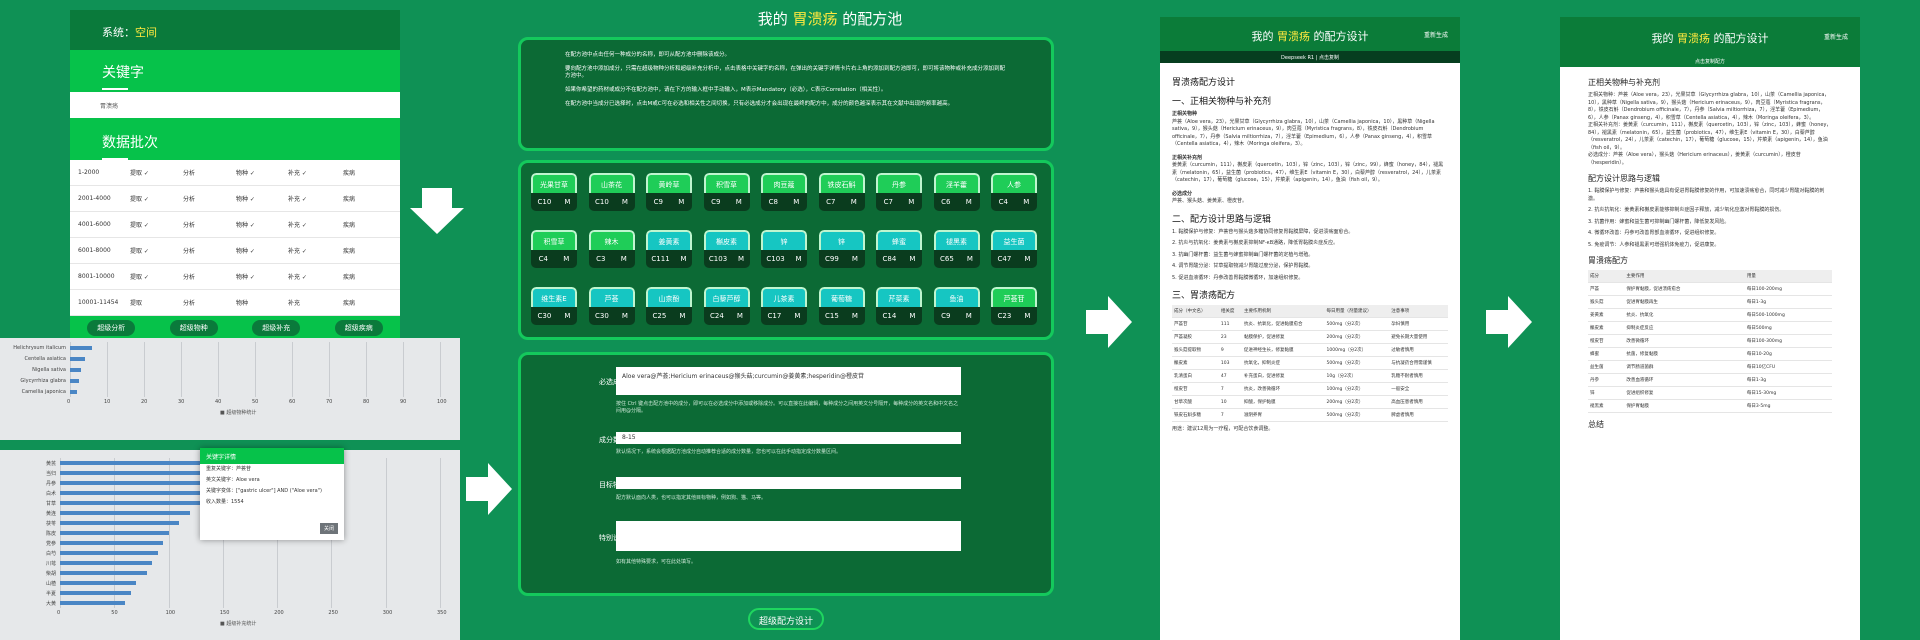  Describe the element at coordinates (602, 316) in the screenshot. I see `correlation-toggle: C30` at that location.